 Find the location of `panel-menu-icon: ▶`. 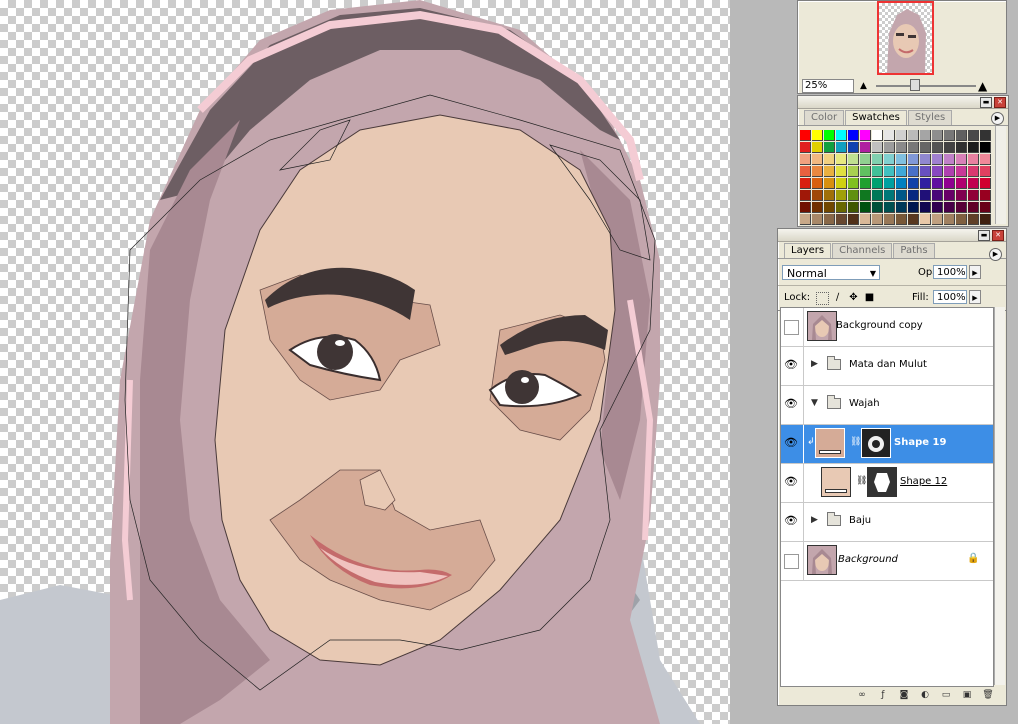

panel-menu-icon: ▶ is located at coordinates (997, 118).